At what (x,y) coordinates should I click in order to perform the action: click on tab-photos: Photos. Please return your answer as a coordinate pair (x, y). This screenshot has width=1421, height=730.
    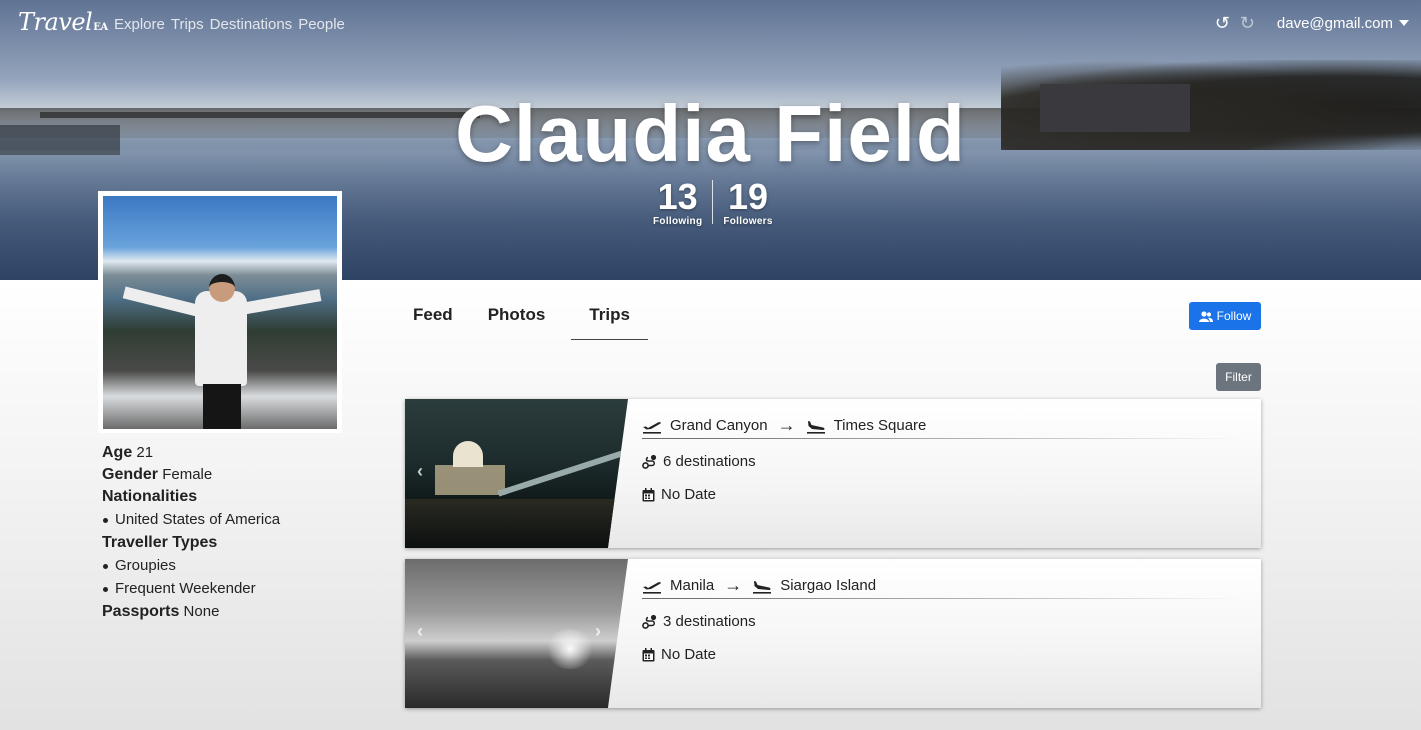
    Looking at the image, I should click on (521, 320).